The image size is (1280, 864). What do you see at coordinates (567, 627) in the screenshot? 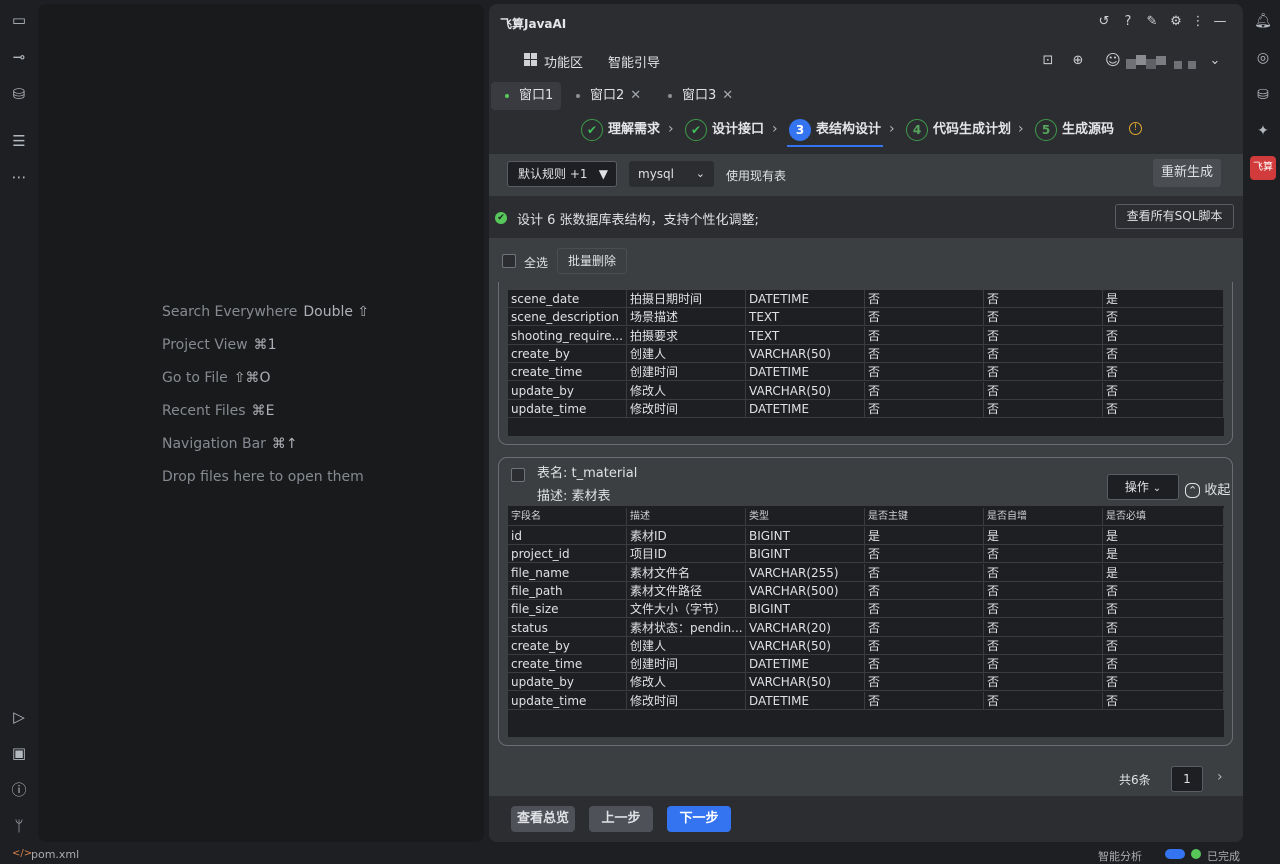
I see `table-cell: status` at bounding box center [567, 627].